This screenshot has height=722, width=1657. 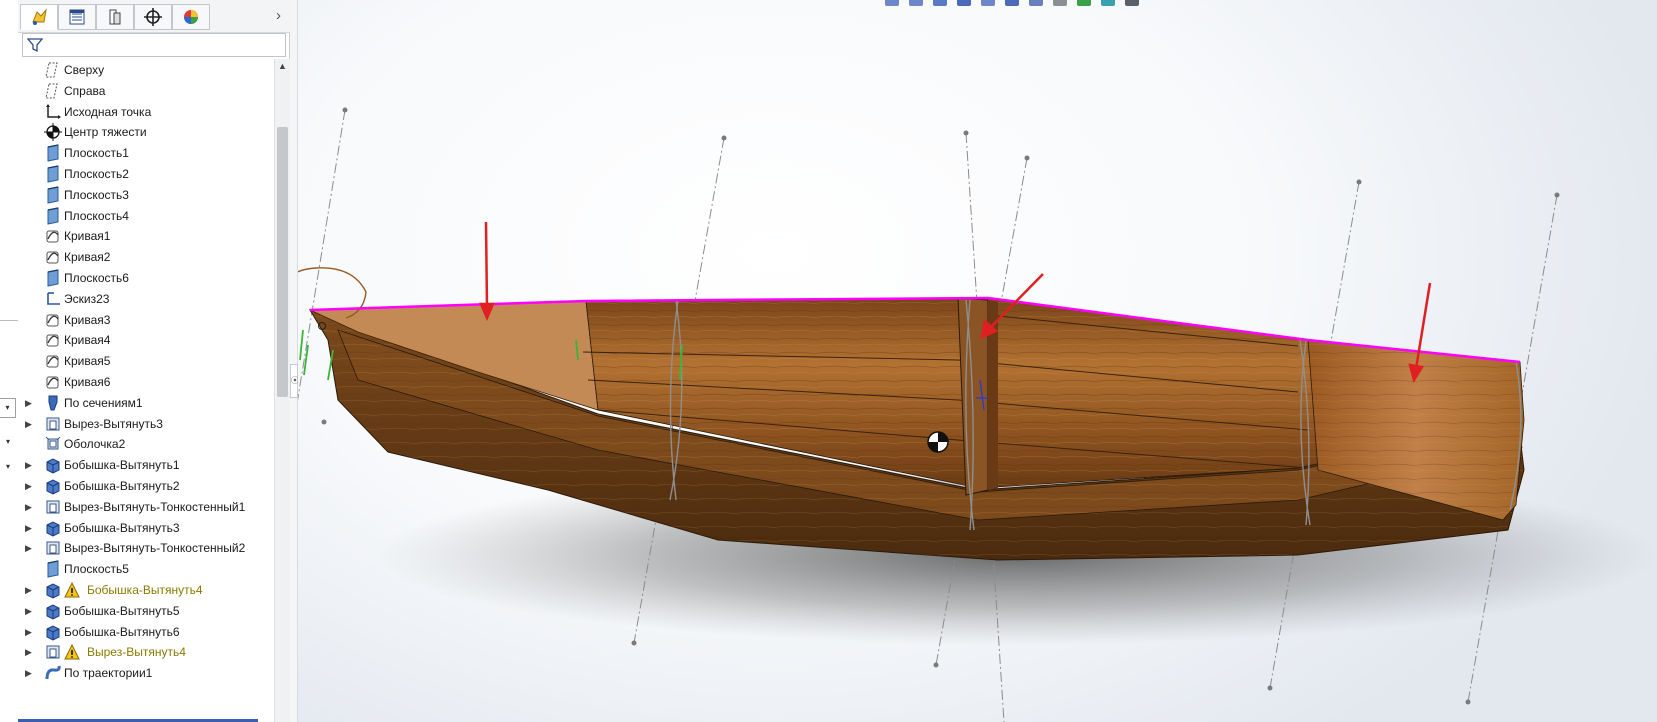 What do you see at coordinates (146, 652) in the screenshot?
I see `tree-item: ▶ Вырез-Вытянуть4` at bounding box center [146, 652].